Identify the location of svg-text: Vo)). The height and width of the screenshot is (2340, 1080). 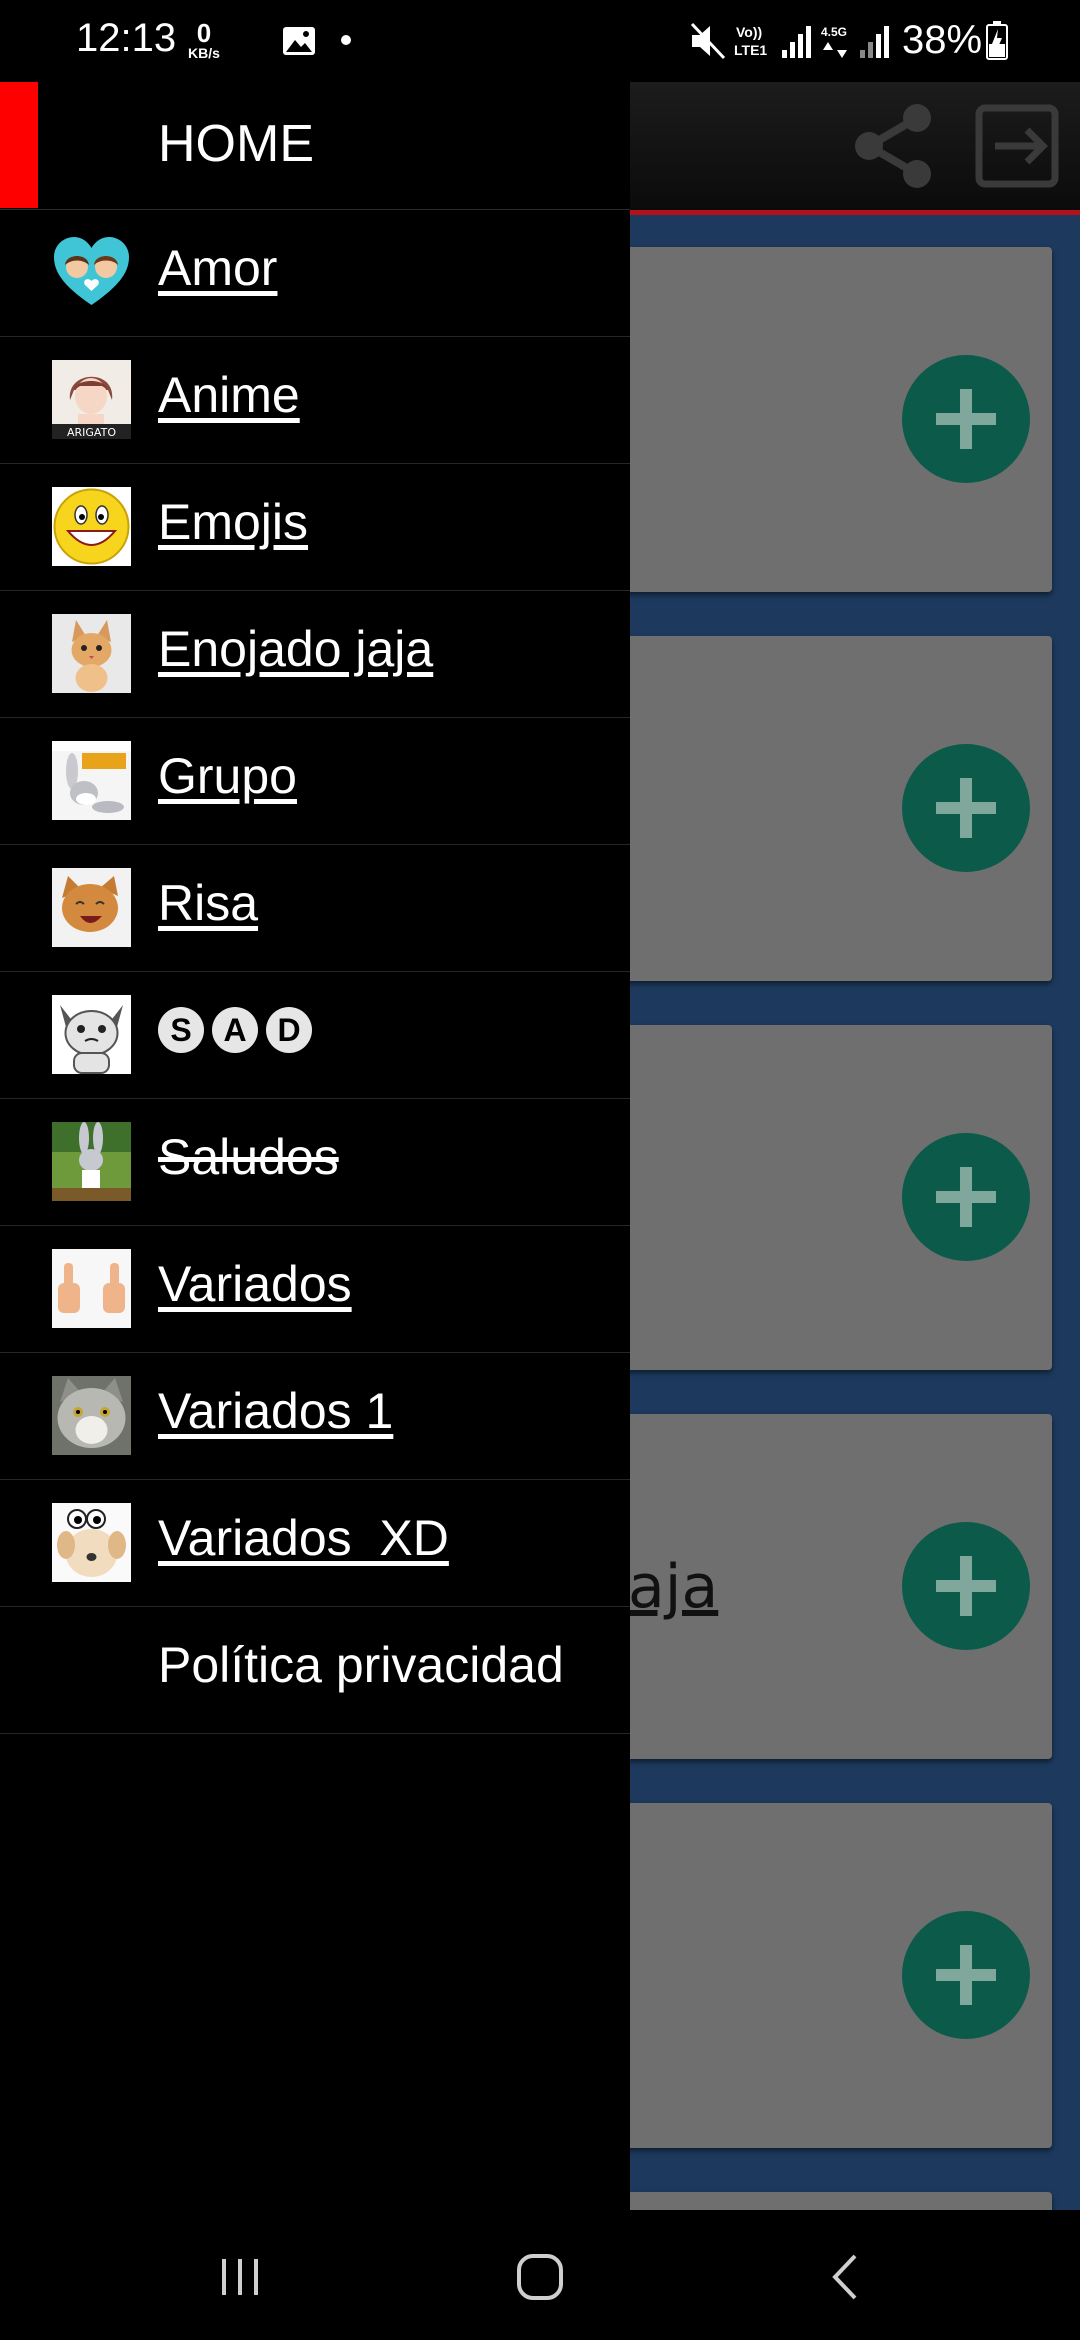
(749, 32).